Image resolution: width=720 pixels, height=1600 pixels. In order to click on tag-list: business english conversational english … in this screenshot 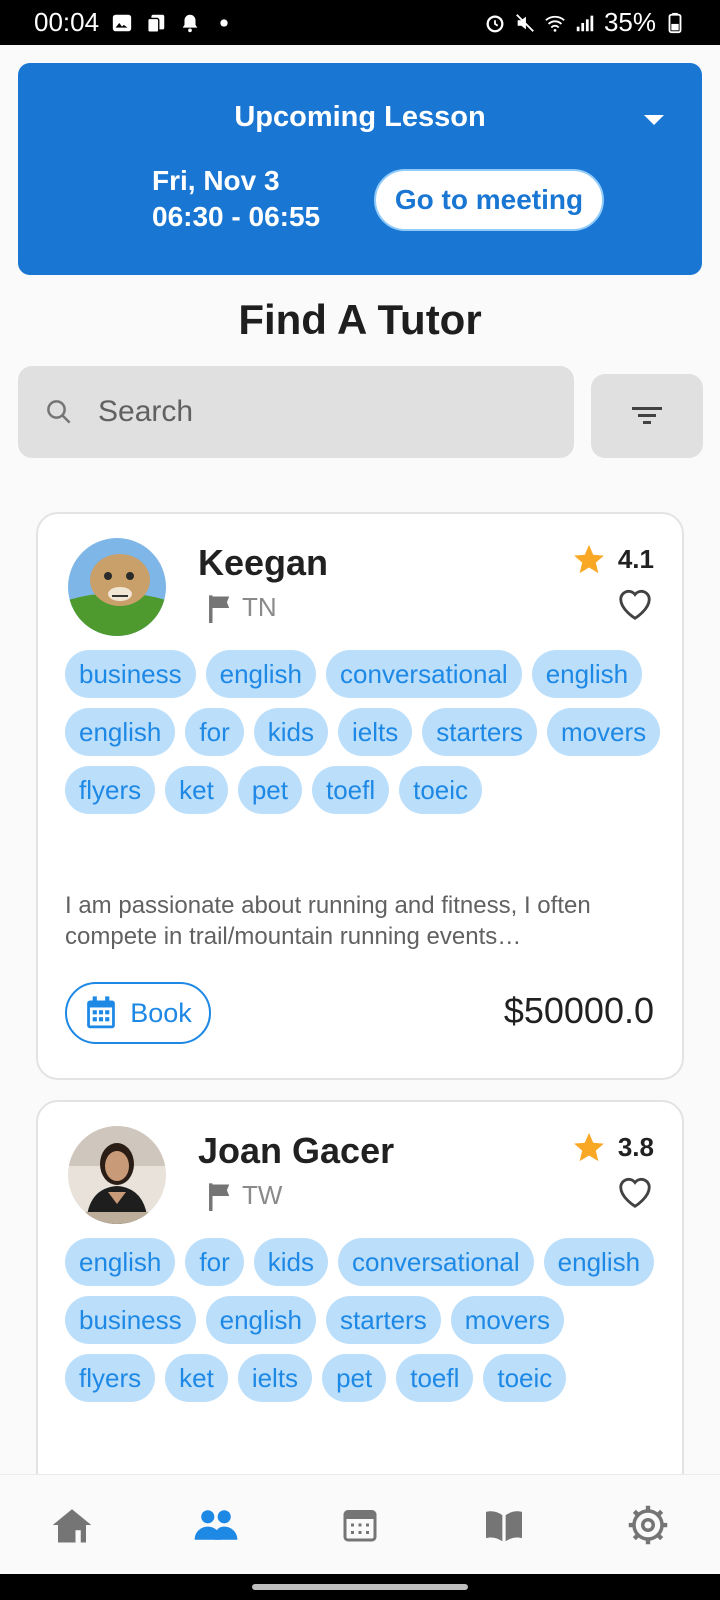, I will do `click(363, 732)`.